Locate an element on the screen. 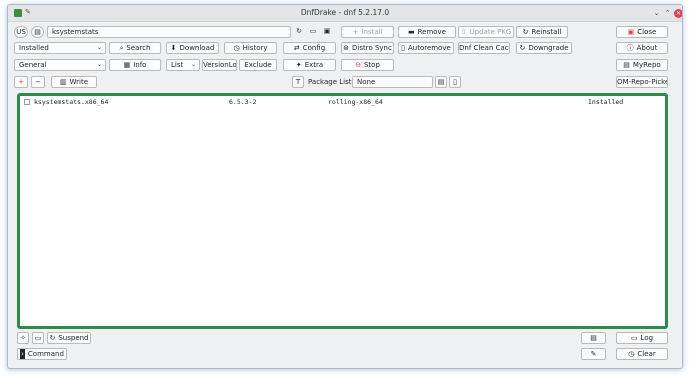  suspend-icon: ↻ is located at coordinates (52, 338).